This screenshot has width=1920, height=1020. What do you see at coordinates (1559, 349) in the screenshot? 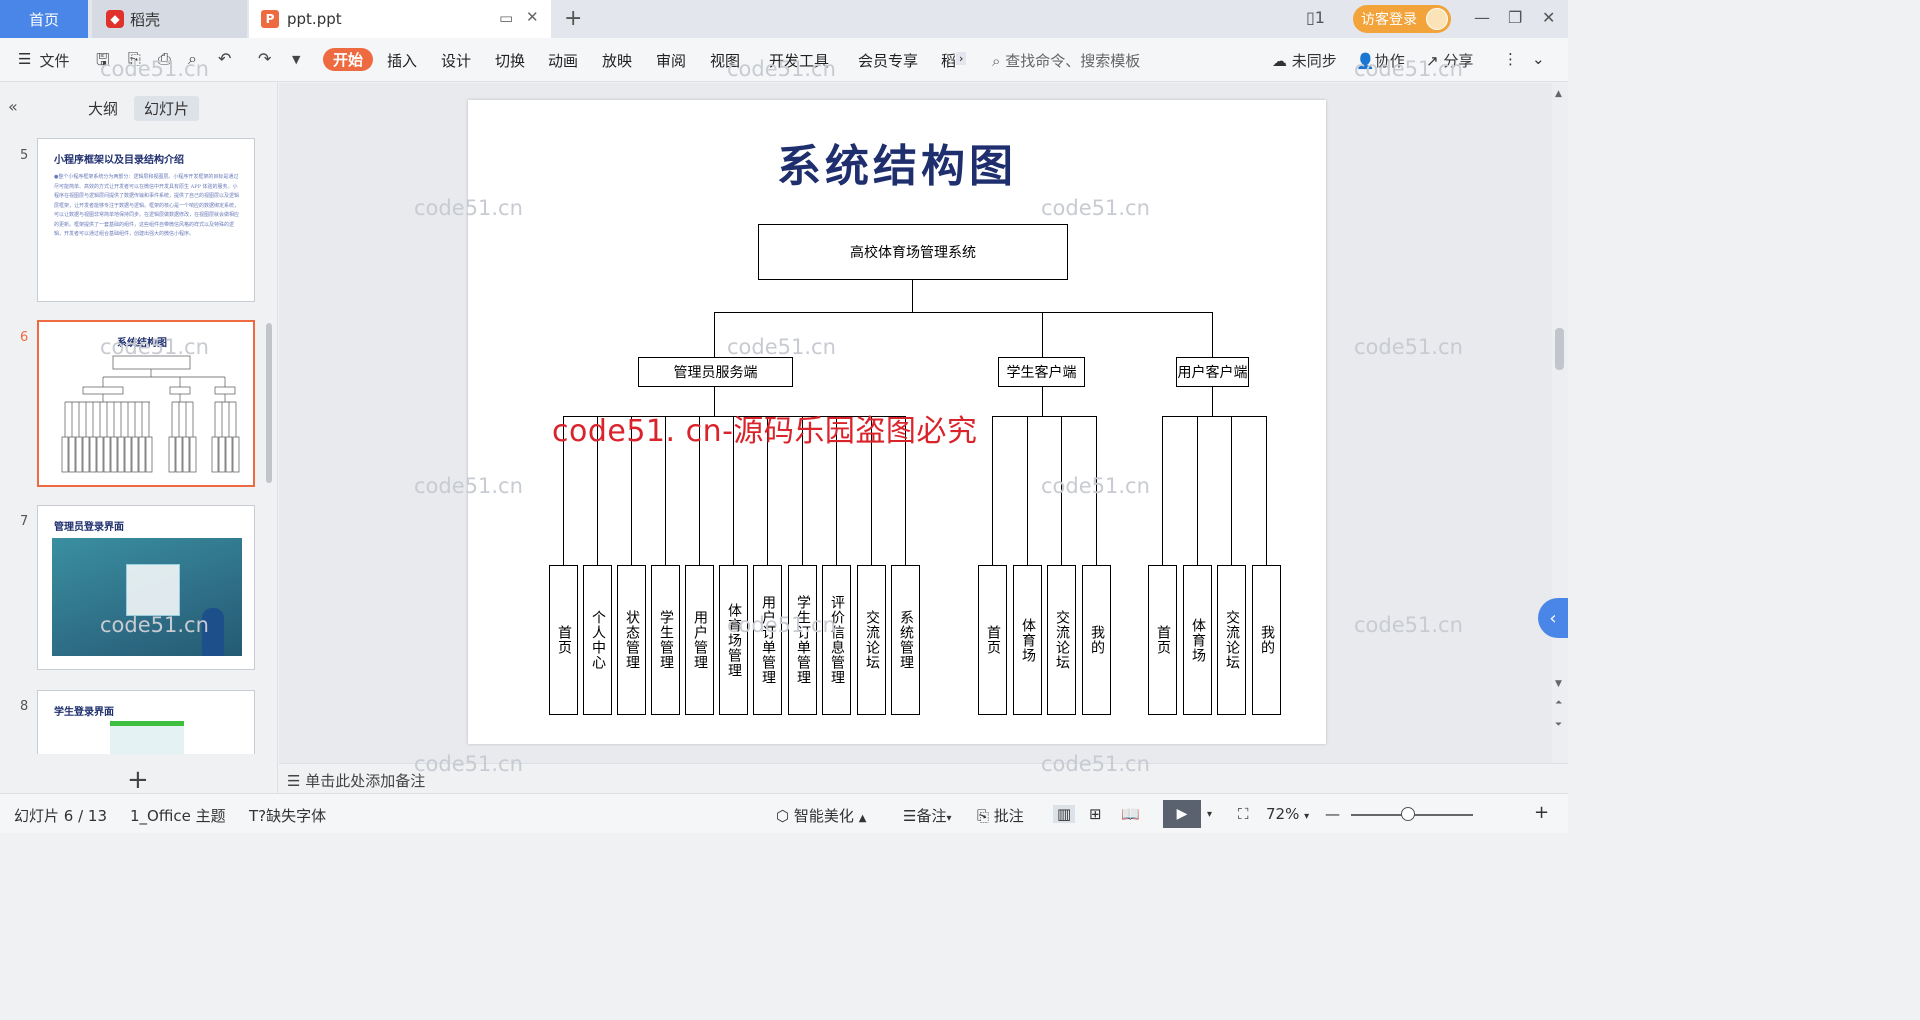
I see `scrollbar-thumb` at bounding box center [1559, 349].